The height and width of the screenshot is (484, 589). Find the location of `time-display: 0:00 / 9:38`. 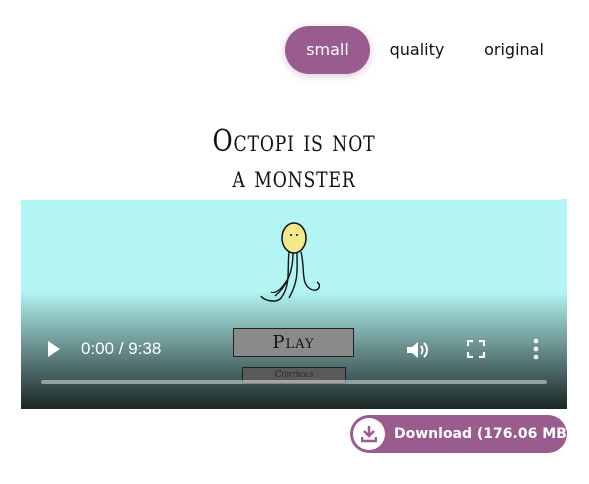

time-display: 0:00 / 9:38 is located at coordinates (121, 348).